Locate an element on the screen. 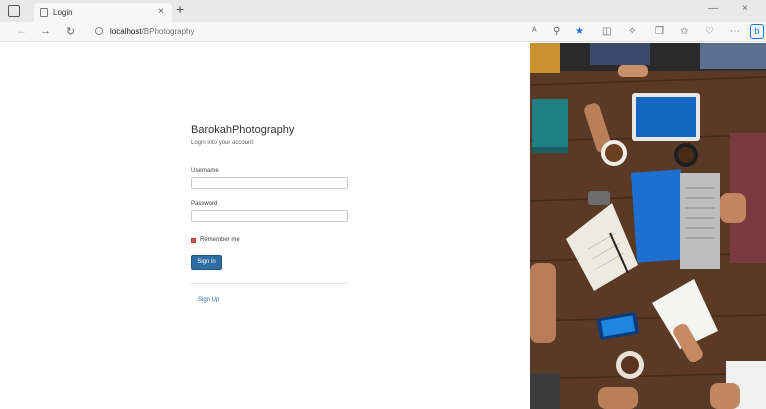 The width and height of the screenshot is (766, 409). tab-actions-icon is located at coordinates (14, 11).